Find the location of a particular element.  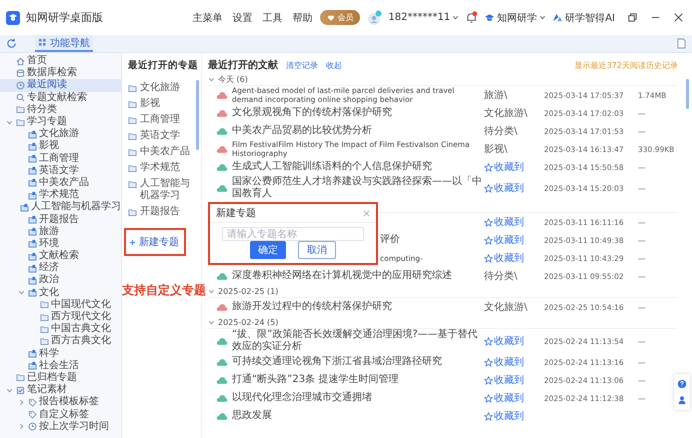

user-menu: 182******11 is located at coordinates (424, 17).